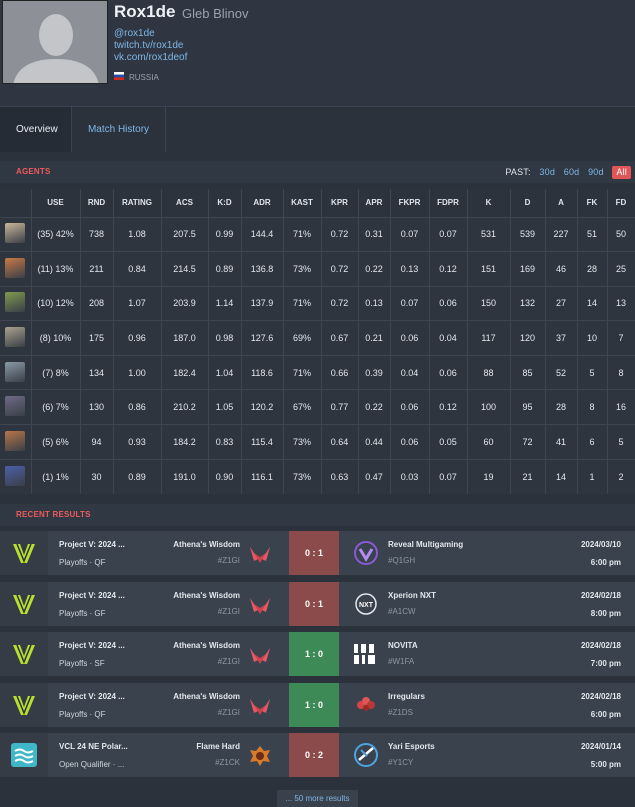 The image size is (635, 807). Describe the element at coordinates (340, 476) in the screenshot. I see `stat-cell: 0.63` at that location.